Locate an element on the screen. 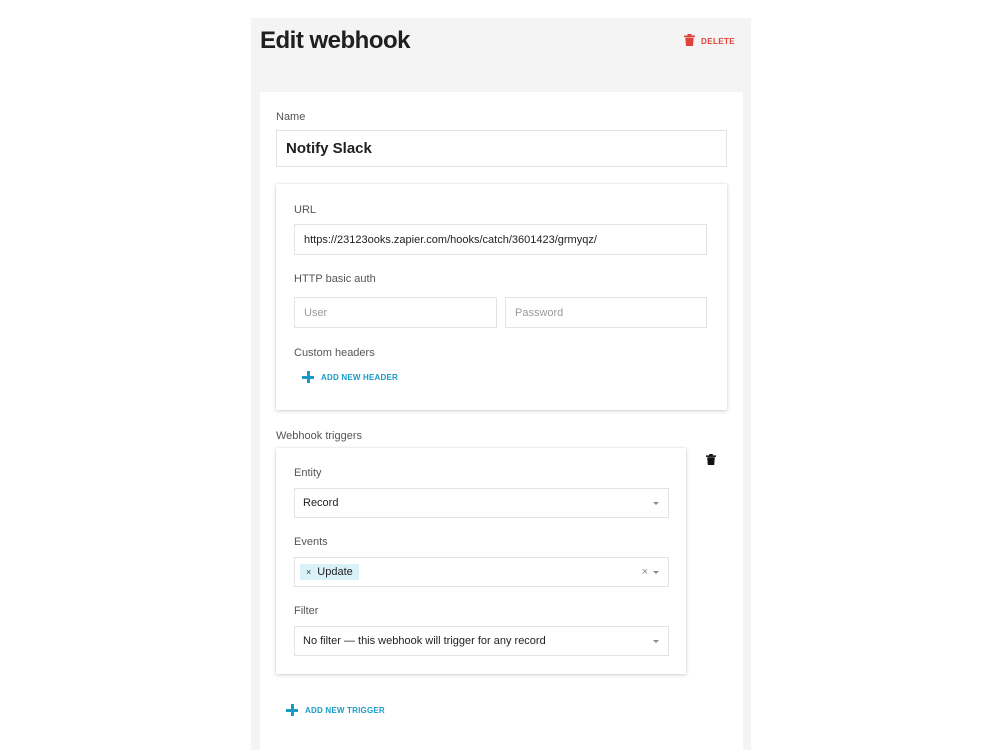 This screenshot has width=1000, height=750. remove-trigger-button is located at coordinates (711, 461).